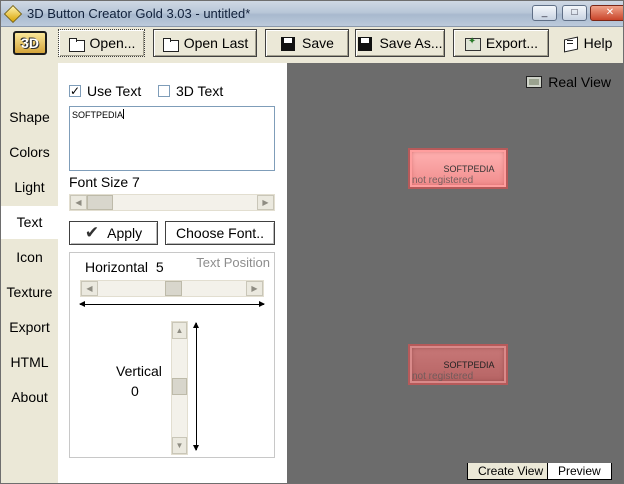 Image resolution: width=624 pixels, height=484 pixels. I want to click on scroll-up-icon: ▲, so click(179, 330).